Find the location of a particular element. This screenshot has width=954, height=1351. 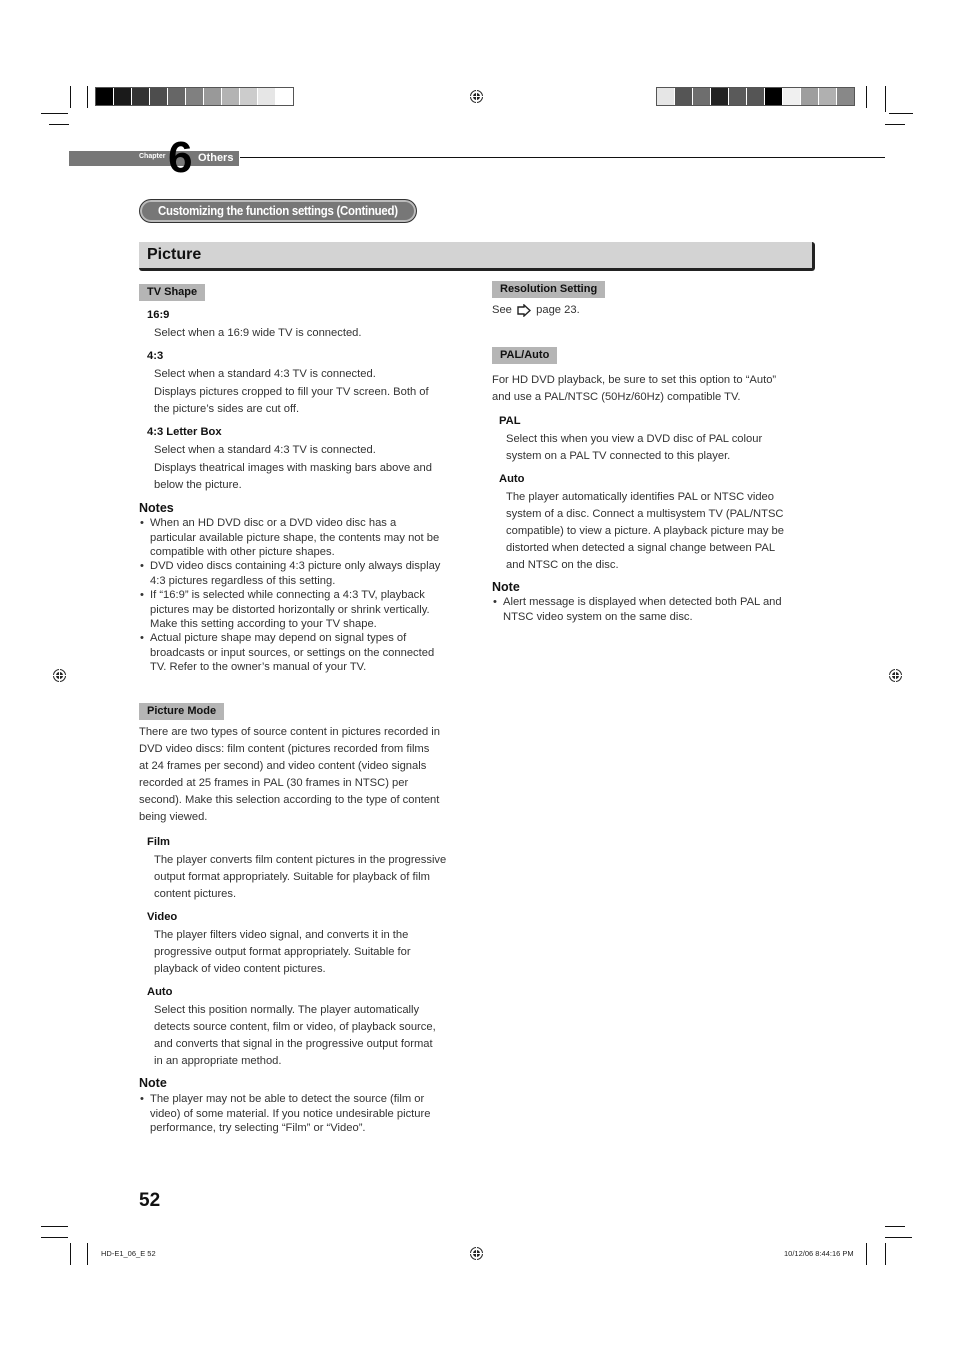

option-title: Film is located at coordinates (158, 842).